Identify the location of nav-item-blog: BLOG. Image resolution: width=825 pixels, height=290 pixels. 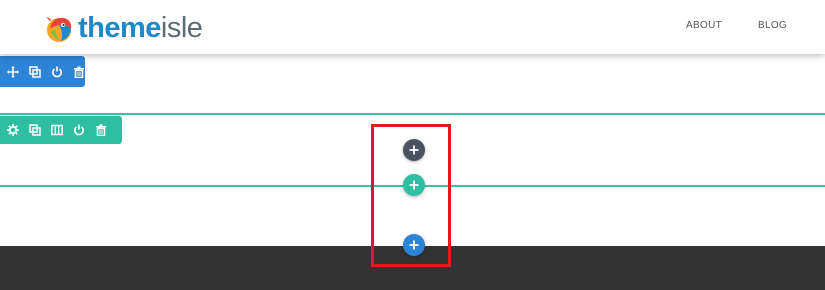
(772, 25).